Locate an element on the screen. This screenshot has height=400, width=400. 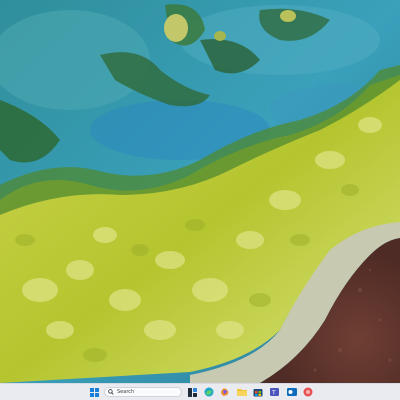
teams-icon: T is located at coordinates (275, 392).